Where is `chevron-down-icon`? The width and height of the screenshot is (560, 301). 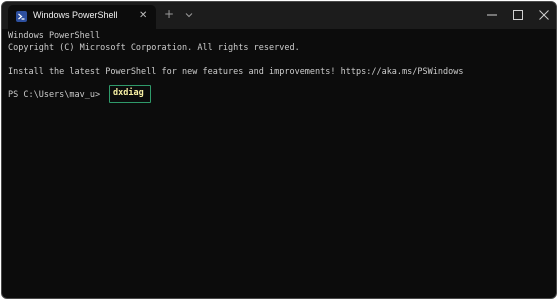 chevron-down-icon is located at coordinates (189, 14).